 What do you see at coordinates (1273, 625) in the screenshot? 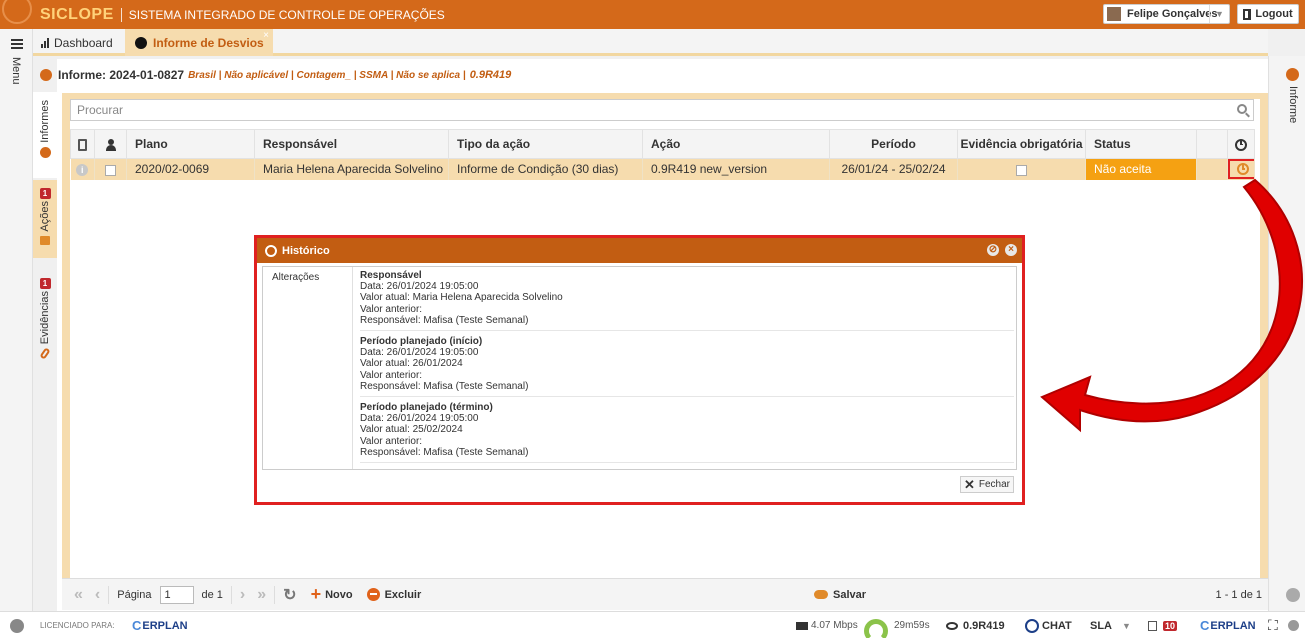
I see `fullscreen-icon: ⛶` at bounding box center [1273, 625].